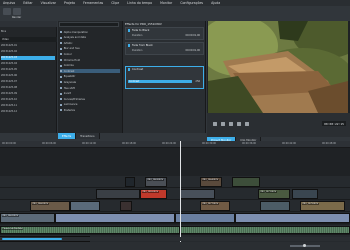 The height and width of the screenshot is (250, 350). I want to click on effect-item: Chroma Hold, so click(90, 60).